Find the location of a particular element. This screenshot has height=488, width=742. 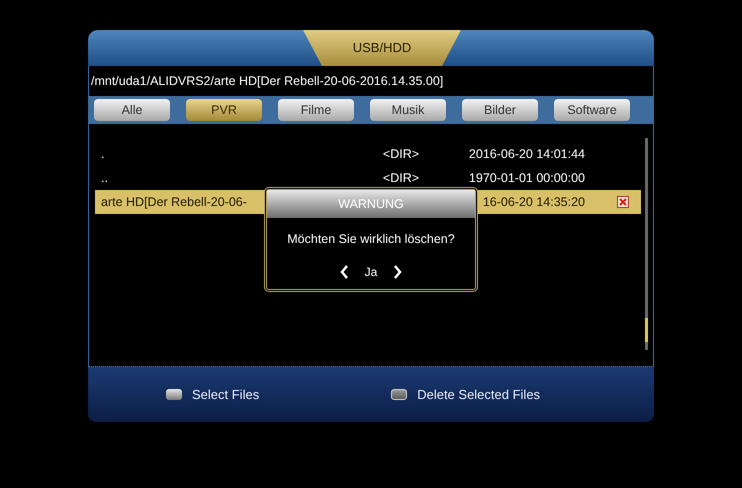

dialog-title: WARNUNG is located at coordinates (371, 204).